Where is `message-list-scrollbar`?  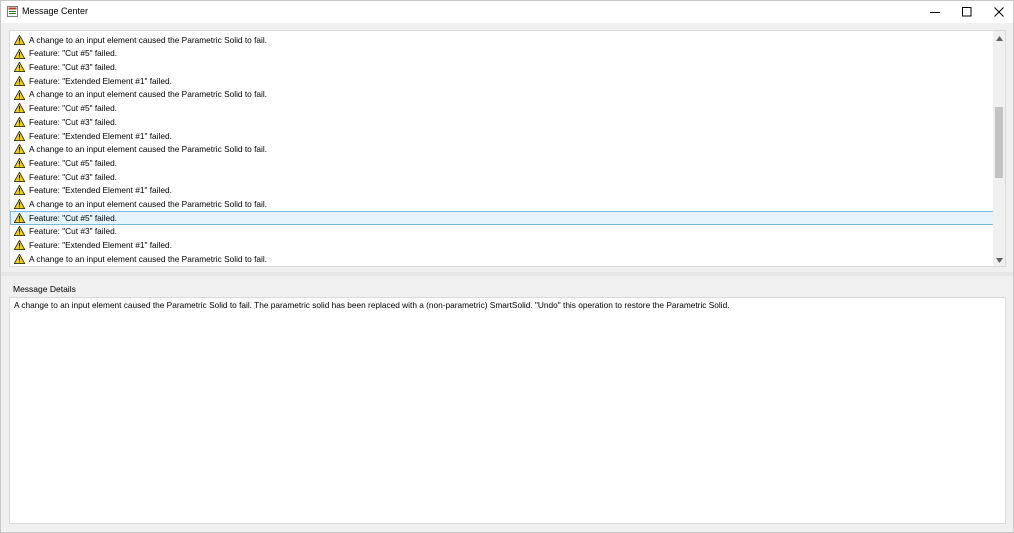 message-list-scrollbar is located at coordinates (999, 148).